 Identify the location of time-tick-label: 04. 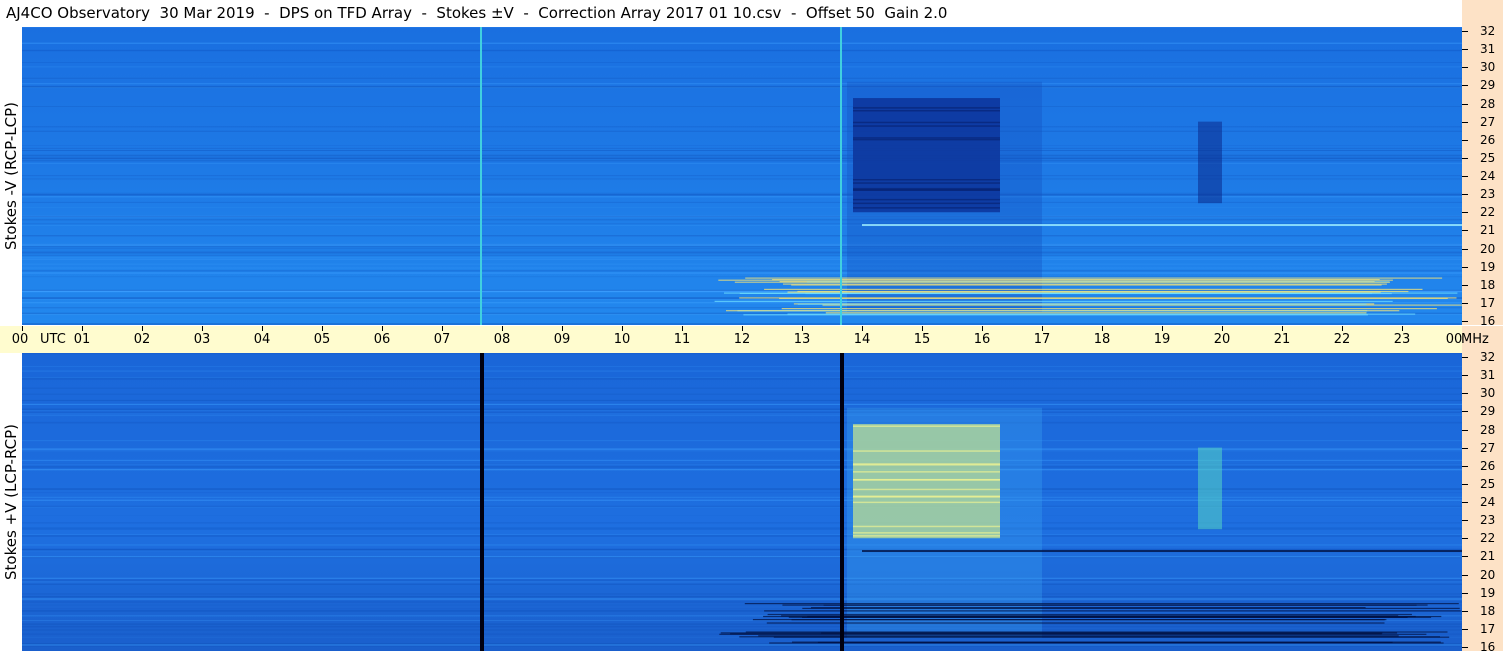
(262, 339).